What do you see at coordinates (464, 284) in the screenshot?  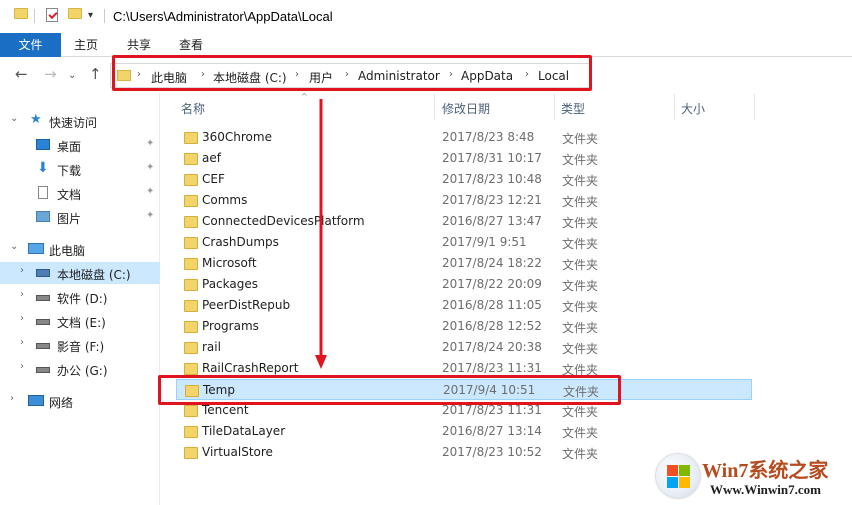 I see `list-item: Packages 2017/8/22 20:09 文件夹` at bounding box center [464, 284].